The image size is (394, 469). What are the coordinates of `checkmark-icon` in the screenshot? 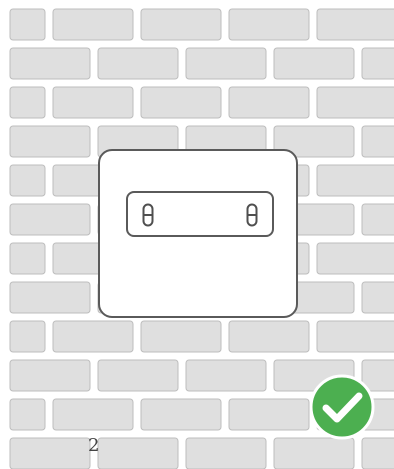 It's located at (342, 407).